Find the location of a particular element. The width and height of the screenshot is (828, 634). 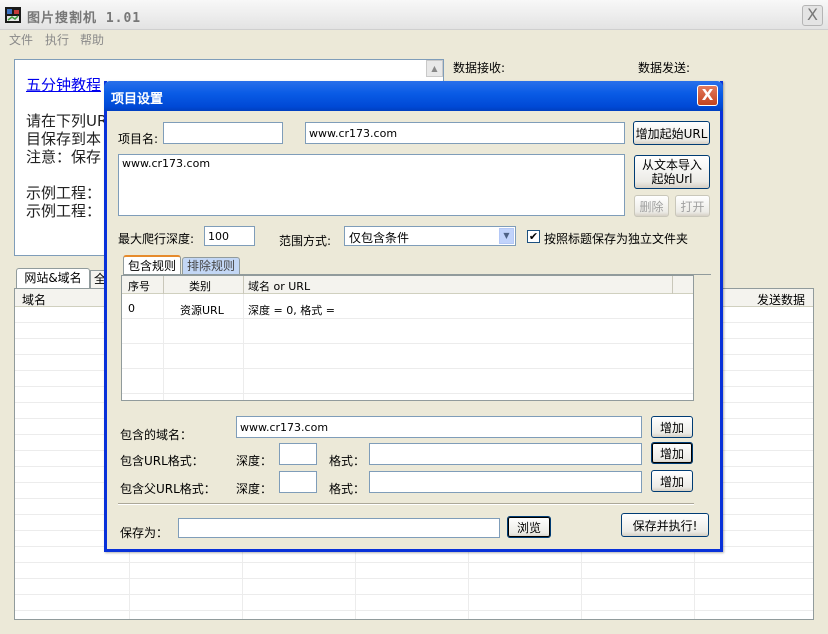

window-title: 图片搜割机 1.01 is located at coordinates (84, 18).